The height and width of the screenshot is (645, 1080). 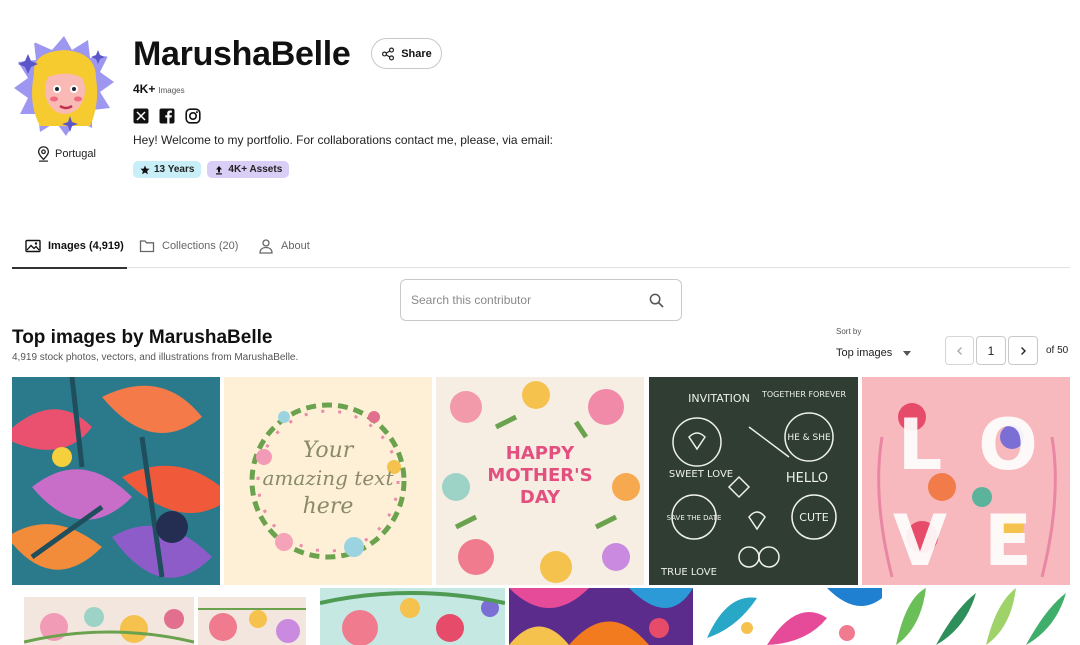 I want to click on years-badge: 13 Years, so click(x=167, y=169).